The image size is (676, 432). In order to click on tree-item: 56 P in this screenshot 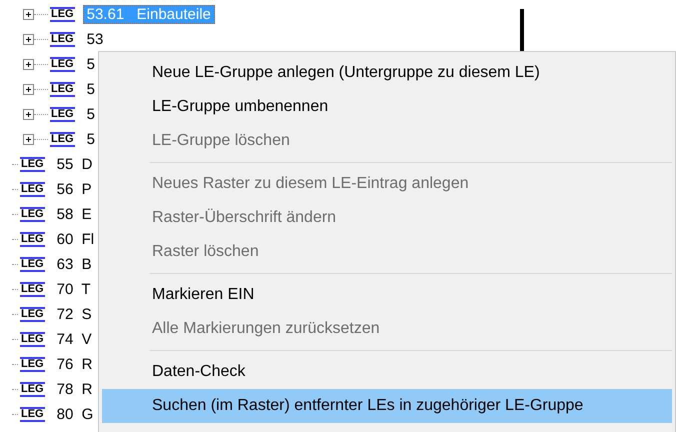, I will do `click(74, 189)`.